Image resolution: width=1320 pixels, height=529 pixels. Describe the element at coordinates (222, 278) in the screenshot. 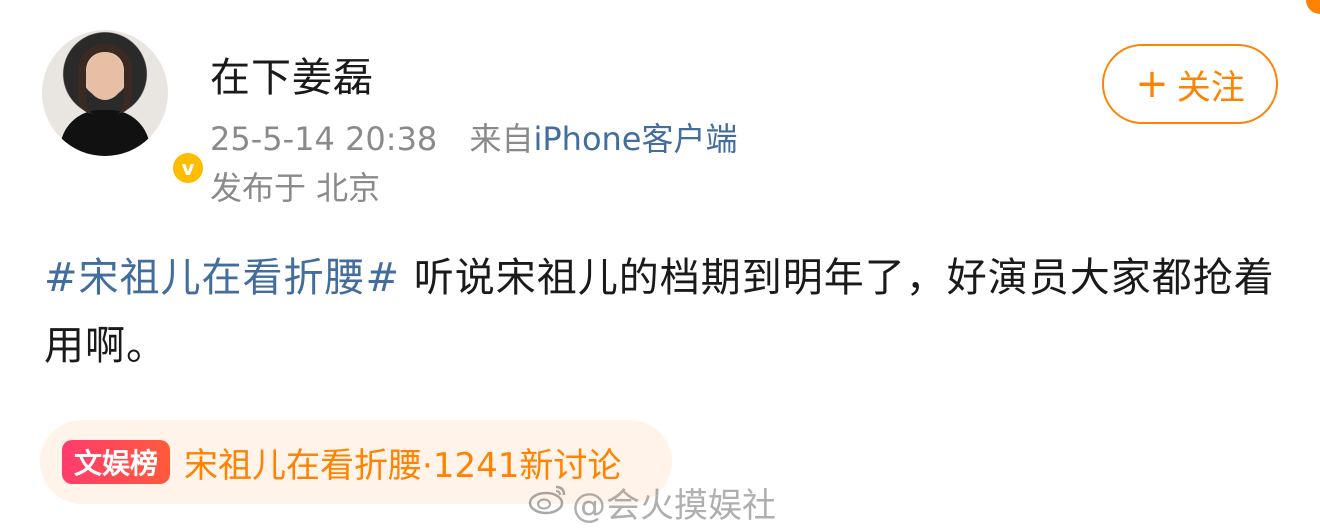

I see `hashtag-link: #宋祖儿在看折腰#` at that location.